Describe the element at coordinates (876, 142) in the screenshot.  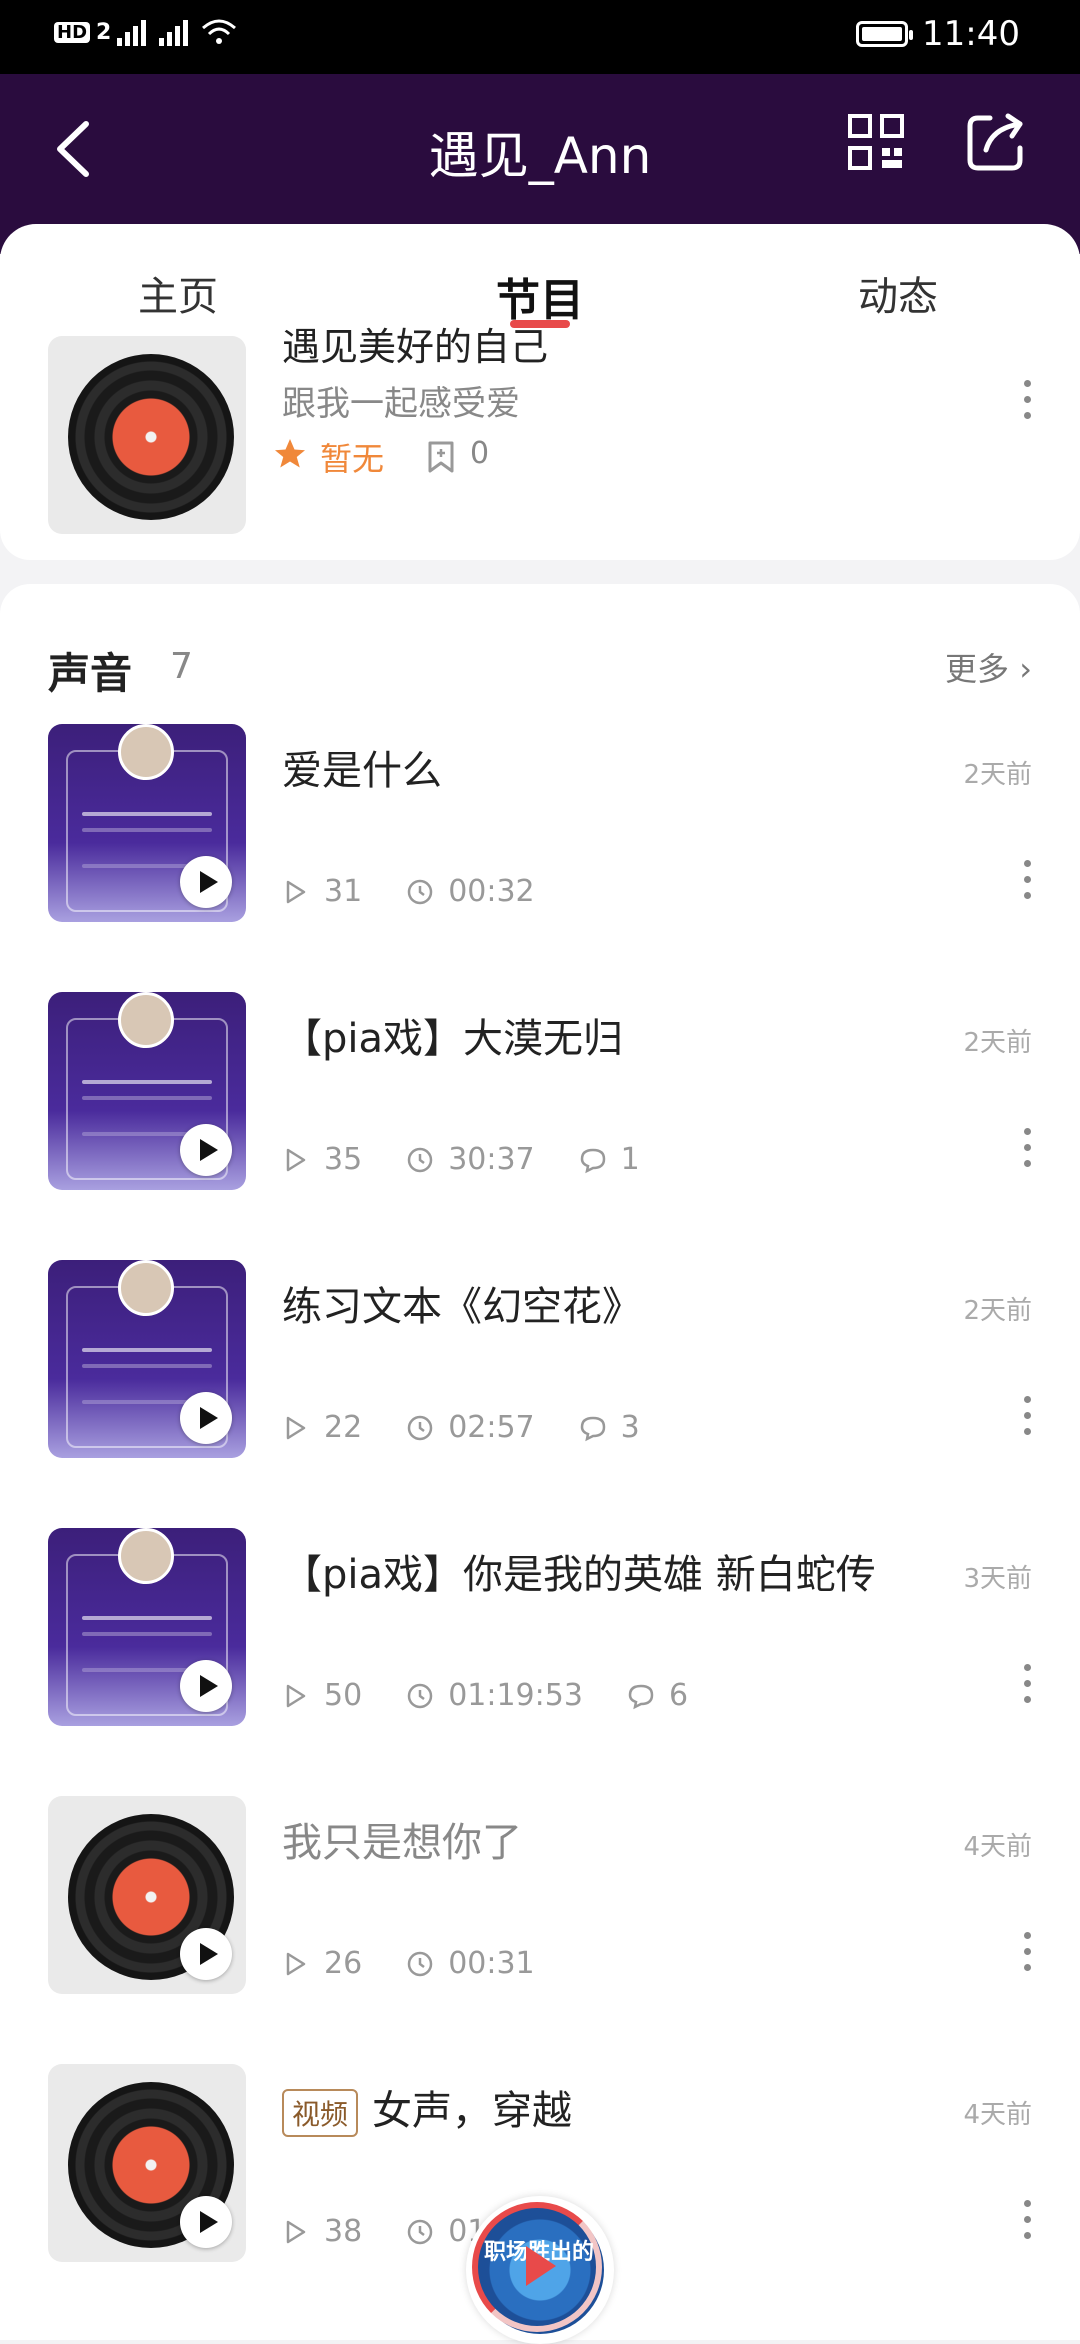
I see `qr-code-icon` at that location.